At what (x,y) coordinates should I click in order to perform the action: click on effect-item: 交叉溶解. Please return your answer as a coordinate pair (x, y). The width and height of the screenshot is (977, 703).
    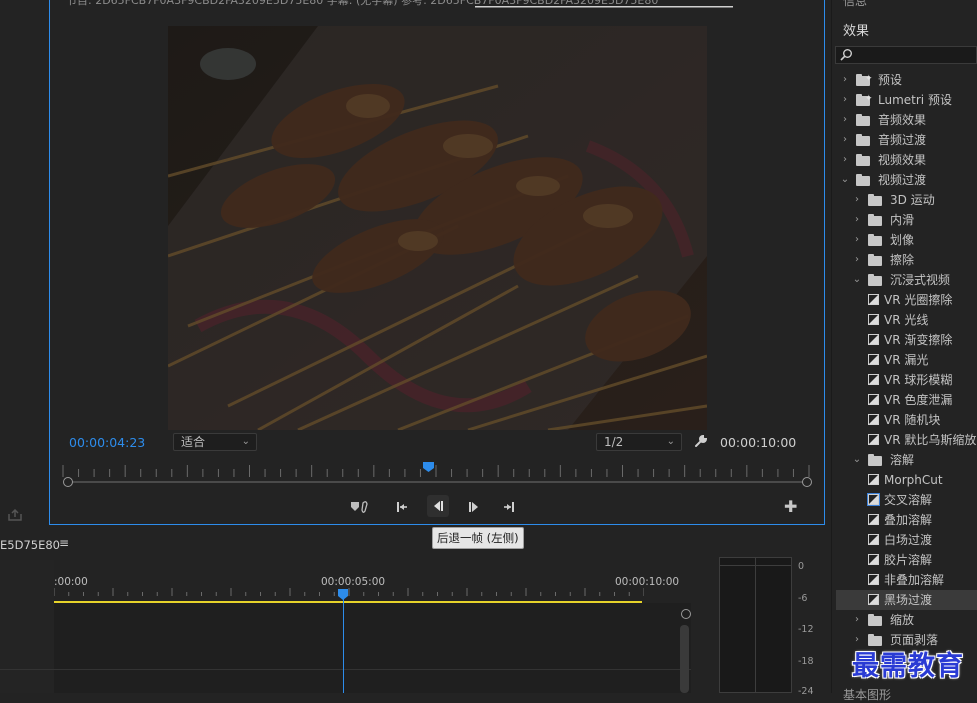
    Looking at the image, I should click on (906, 500).